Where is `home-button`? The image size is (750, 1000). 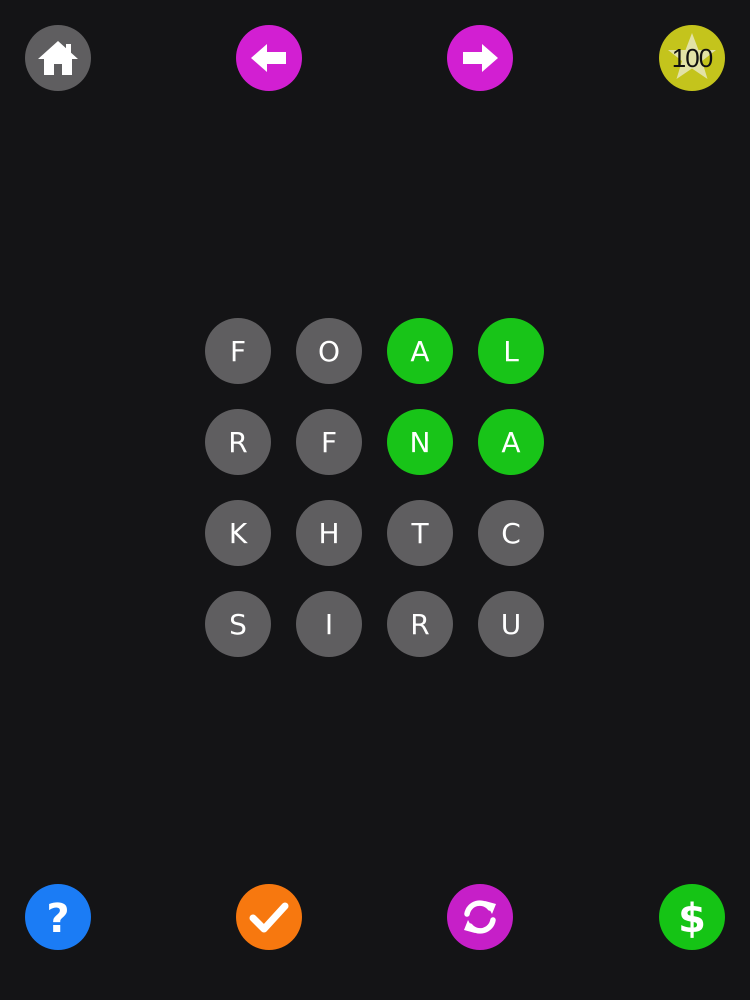 home-button is located at coordinates (58, 58).